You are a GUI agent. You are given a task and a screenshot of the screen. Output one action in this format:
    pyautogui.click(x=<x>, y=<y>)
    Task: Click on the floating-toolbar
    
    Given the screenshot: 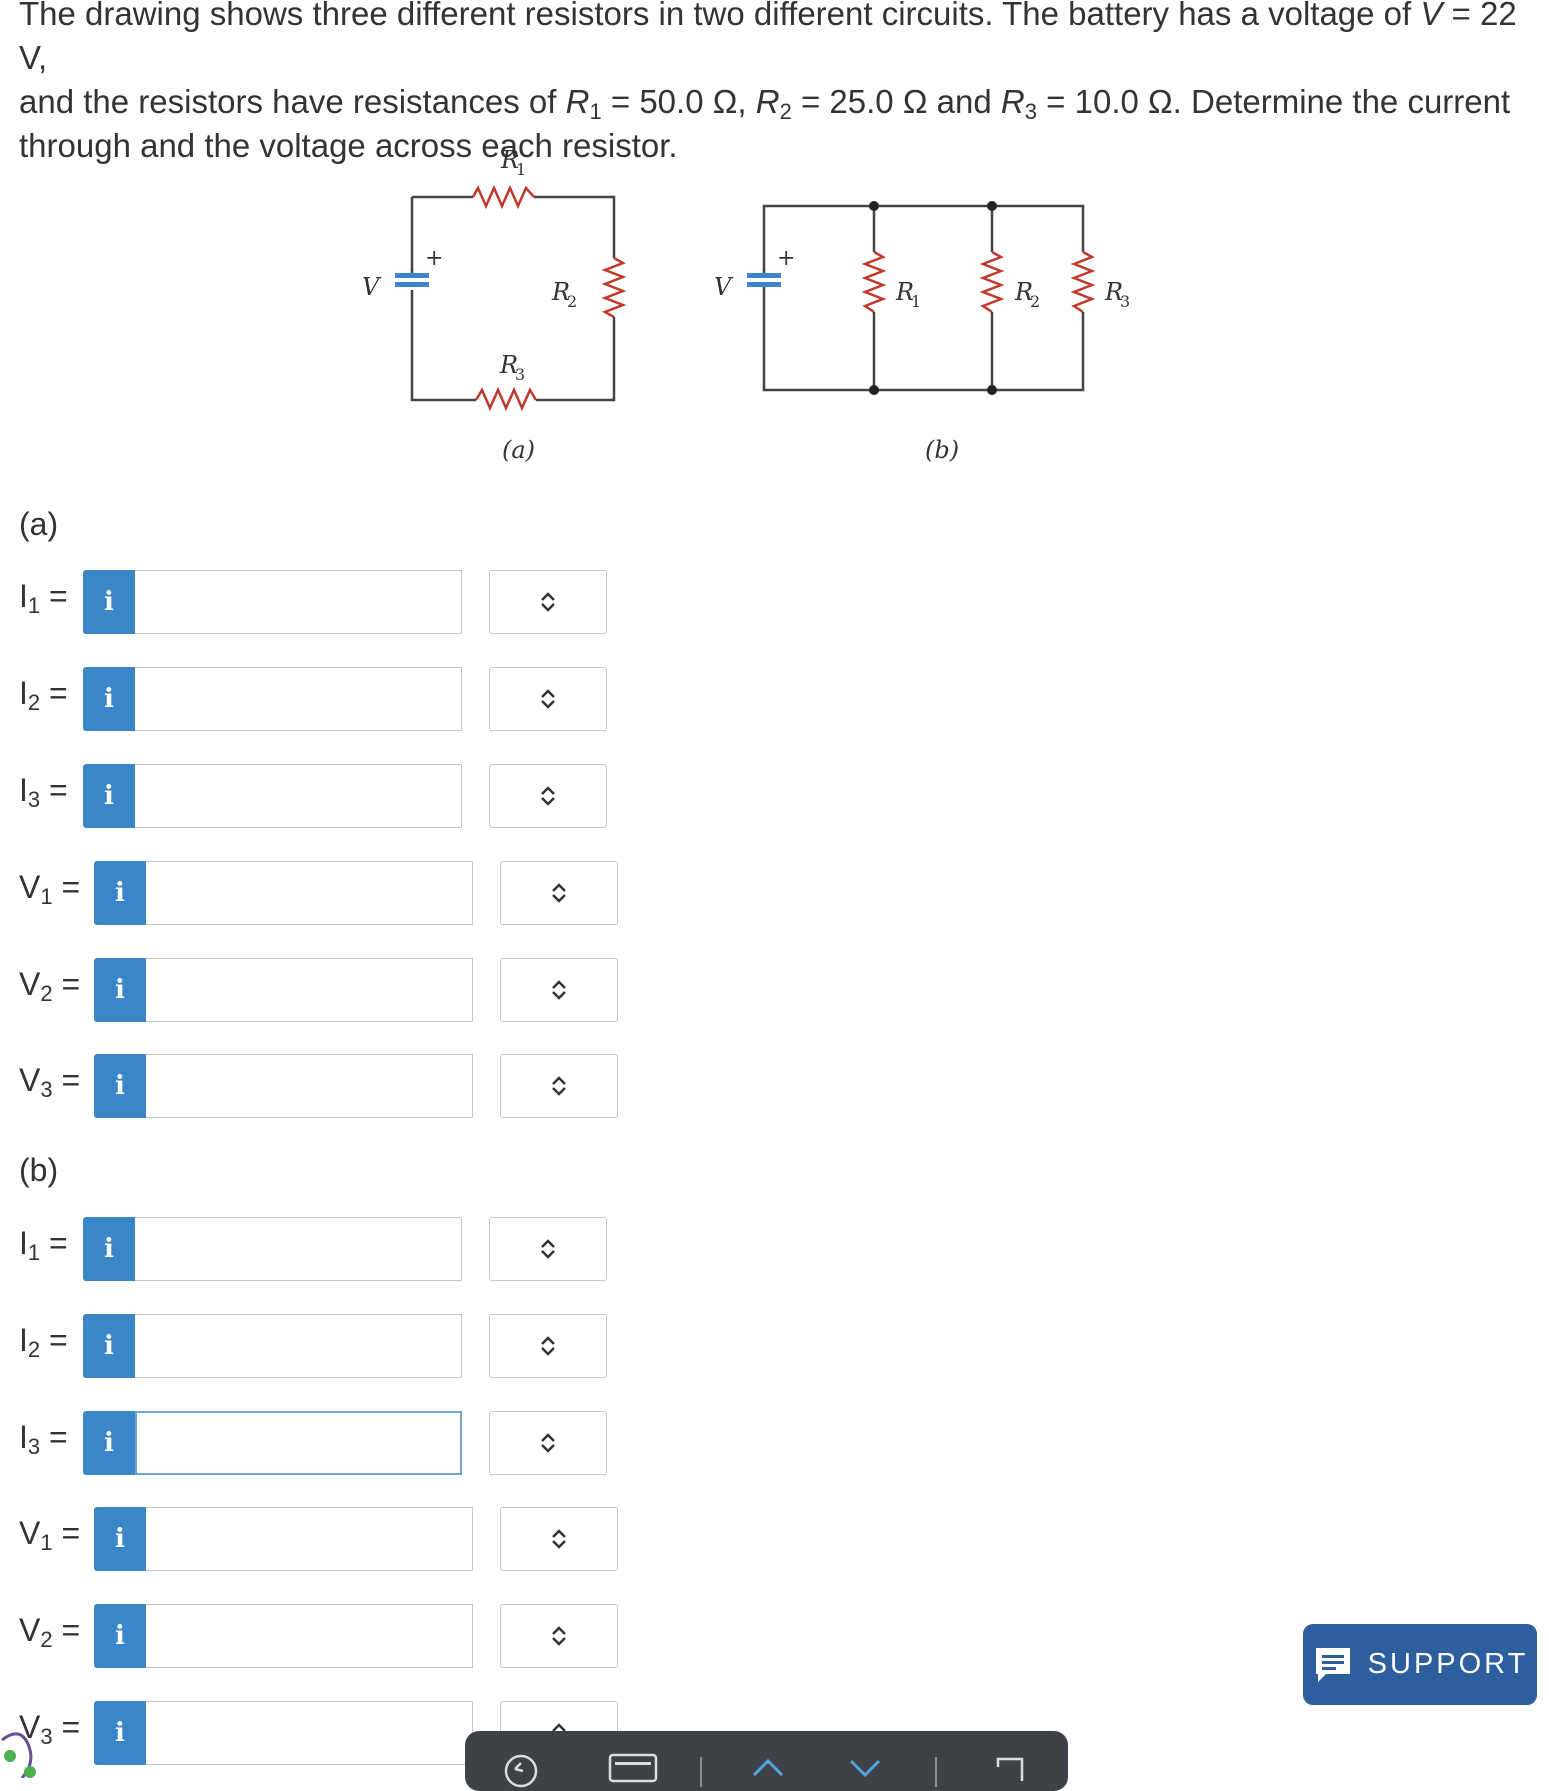 What is the action you would take?
    pyautogui.click(x=766, y=1761)
    